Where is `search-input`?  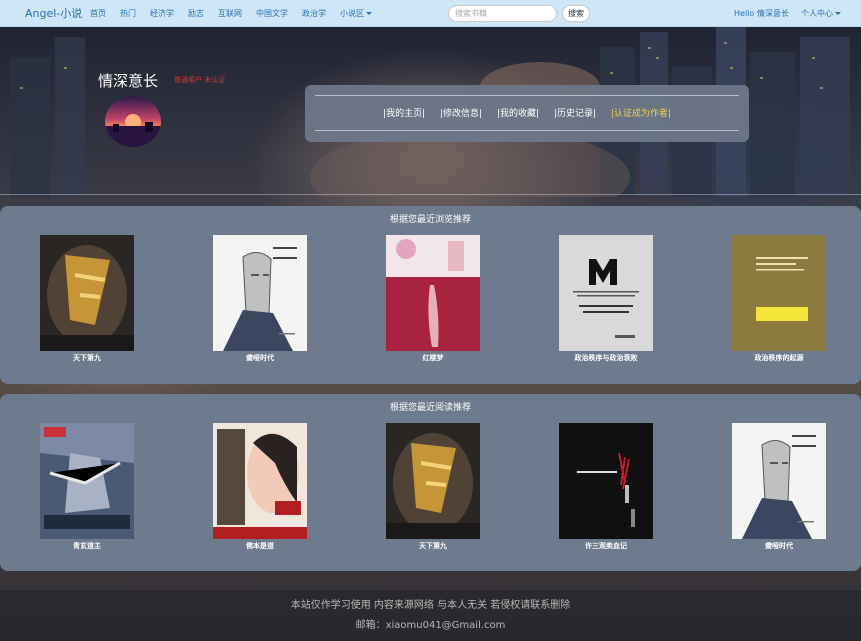 search-input is located at coordinates (502, 13).